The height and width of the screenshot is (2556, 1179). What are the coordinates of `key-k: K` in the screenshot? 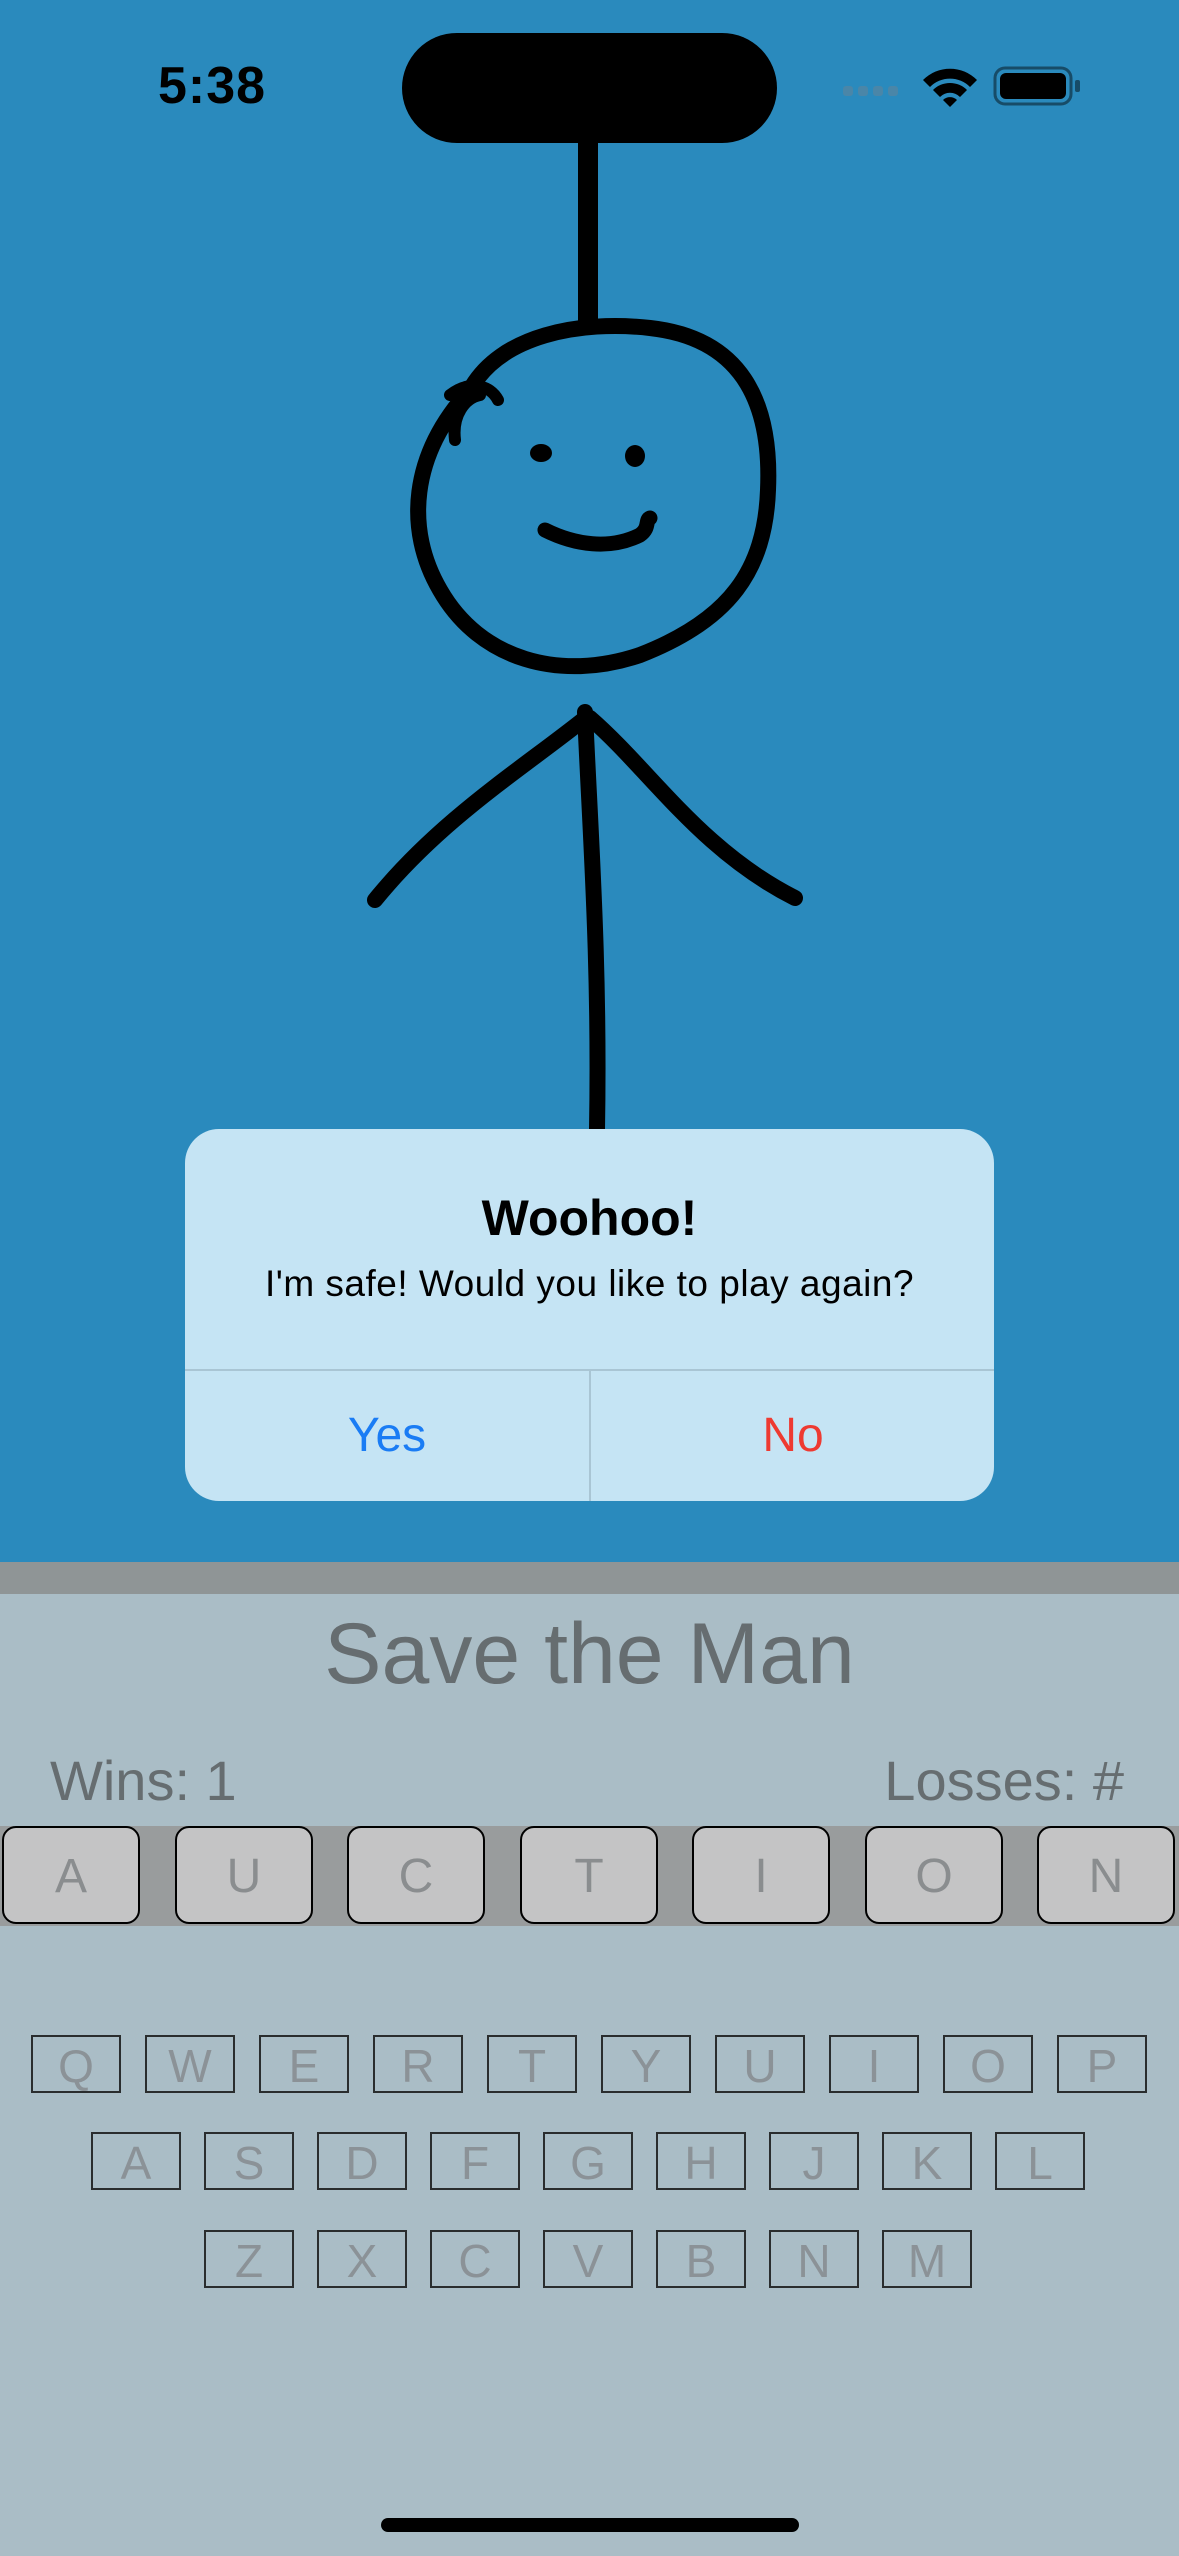 It's located at (927, 2161).